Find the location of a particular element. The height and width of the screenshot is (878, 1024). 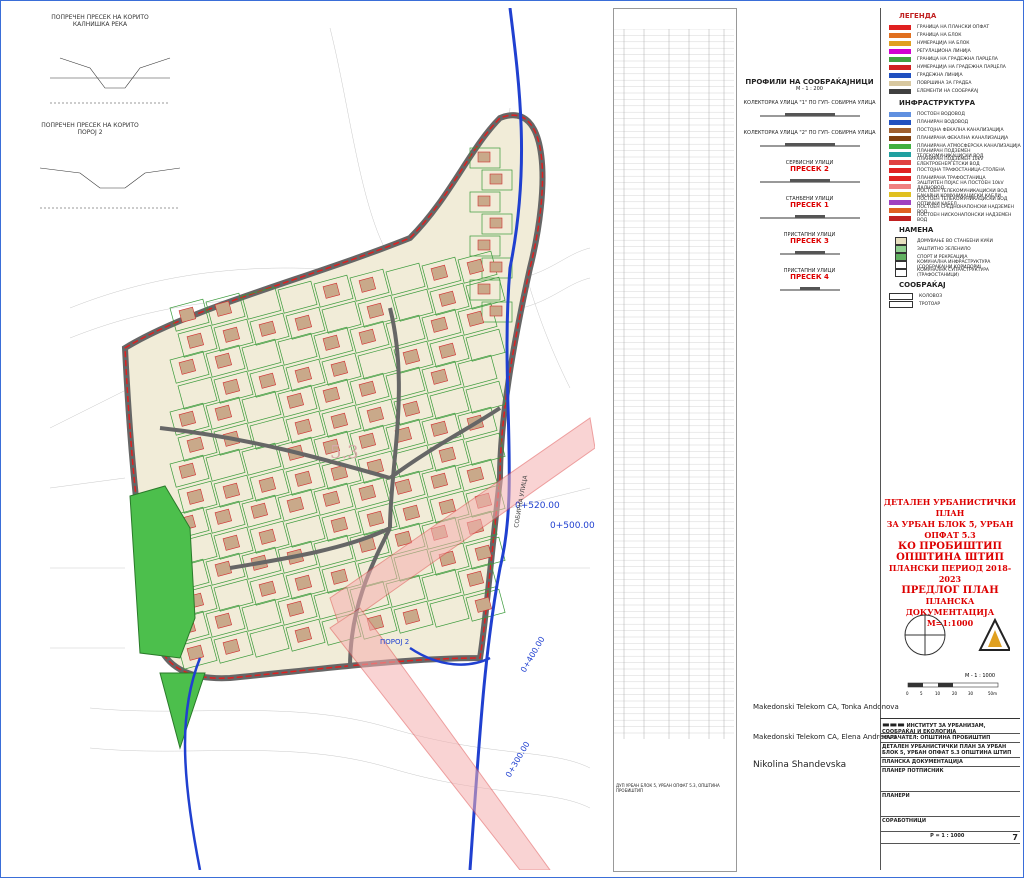

infra-label: ПОСТОЈНА ТРАФОСТАНИЦА-СТОЛБНА is located at coordinates (961, 170).